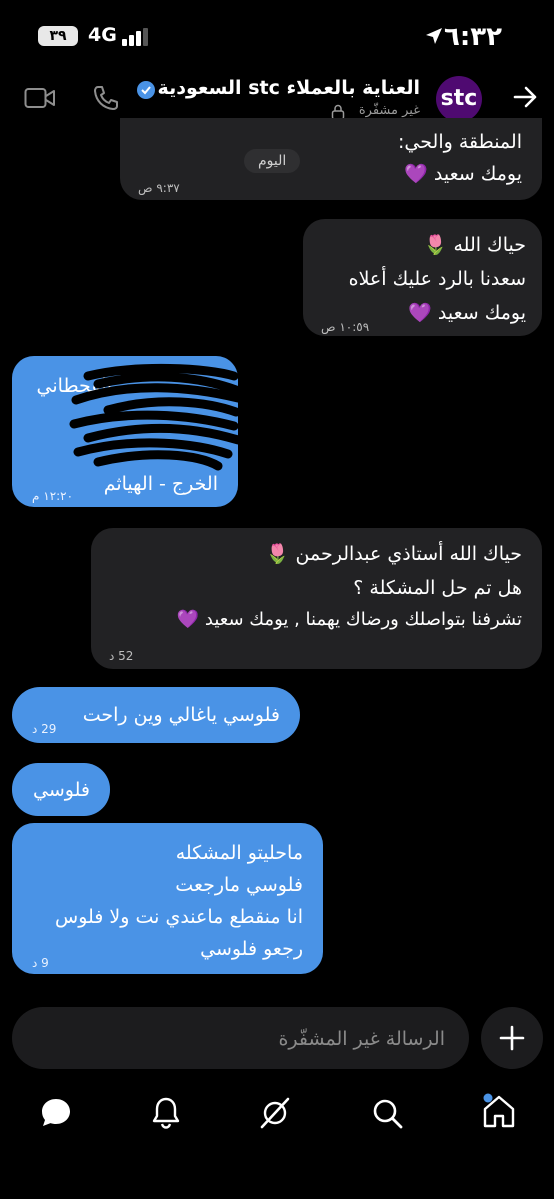  I want to click on signal-icon, so click(135, 37).